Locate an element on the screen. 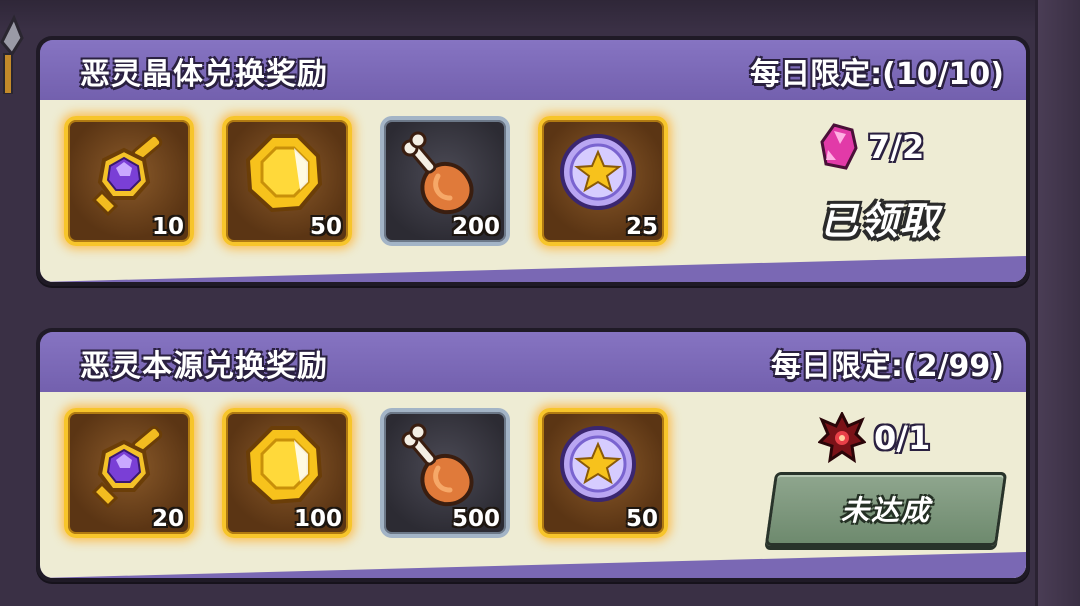 The height and width of the screenshot is (606, 1080). reward-item-meat: 200 is located at coordinates (445, 181).